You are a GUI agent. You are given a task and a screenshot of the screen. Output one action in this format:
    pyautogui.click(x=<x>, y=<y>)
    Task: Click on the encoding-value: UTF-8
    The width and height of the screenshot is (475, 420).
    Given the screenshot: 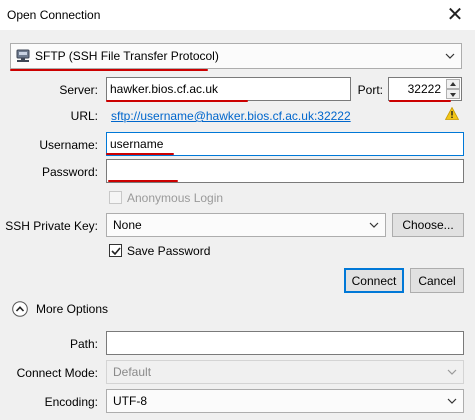 What is the action you would take?
    pyautogui.click(x=130, y=401)
    